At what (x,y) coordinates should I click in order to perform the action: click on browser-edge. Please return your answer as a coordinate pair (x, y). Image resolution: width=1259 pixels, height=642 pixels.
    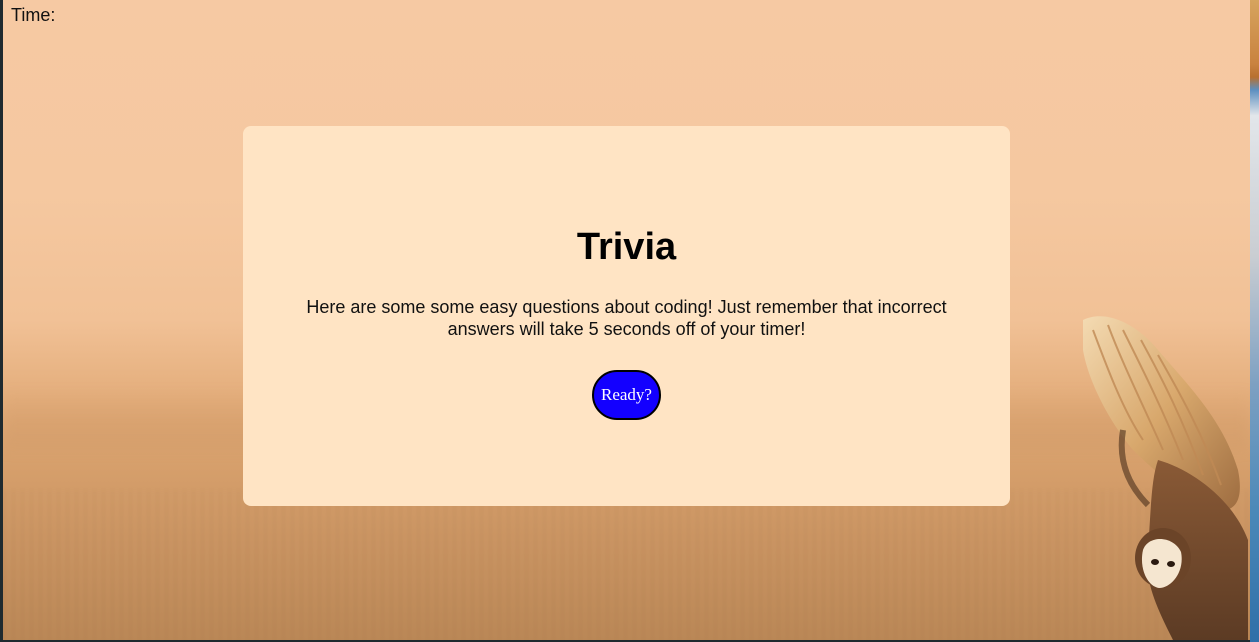
    Looking at the image, I should click on (1254, 321).